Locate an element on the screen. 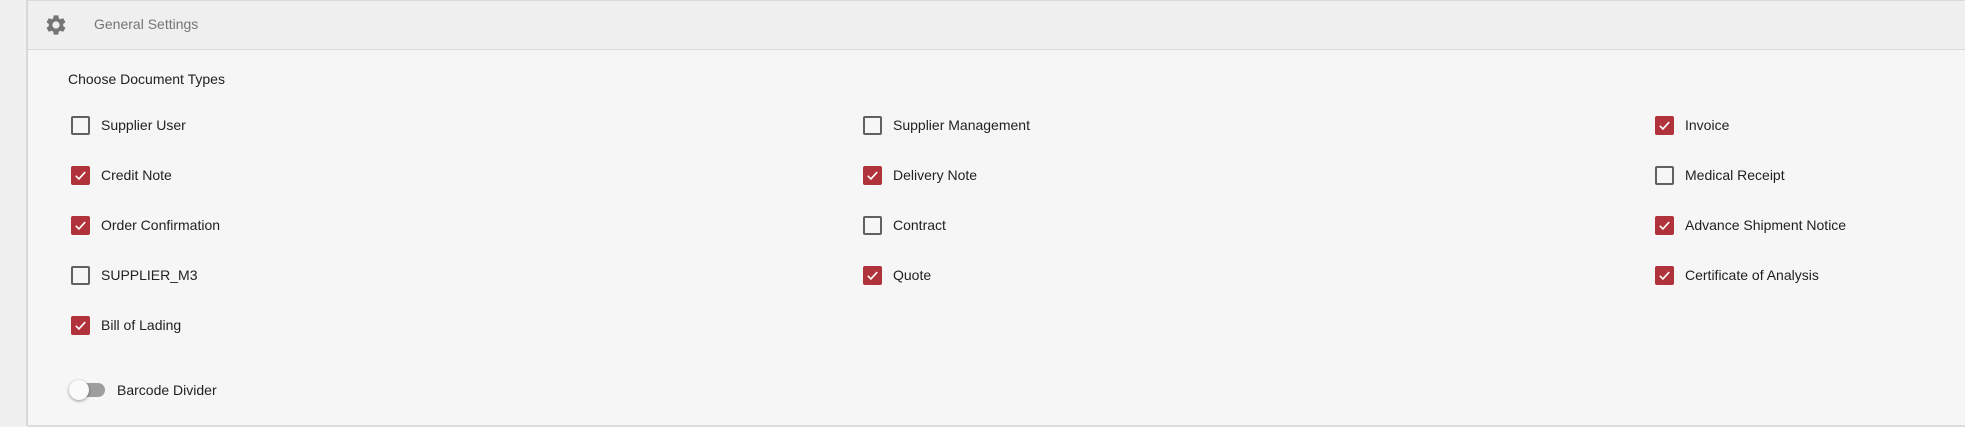 Image resolution: width=1965 pixels, height=427 pixels. option-certificate-of-analysis: Certificate of Analysis is located at coordinates (1737, 275).